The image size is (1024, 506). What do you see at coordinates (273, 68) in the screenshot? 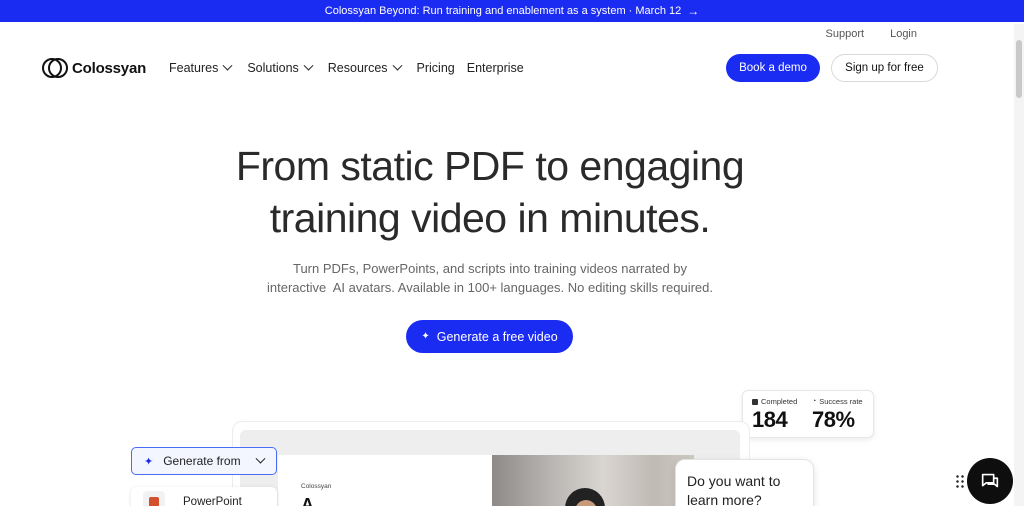
I see `nav-label: Solutions` at bounding box center [273, 68].